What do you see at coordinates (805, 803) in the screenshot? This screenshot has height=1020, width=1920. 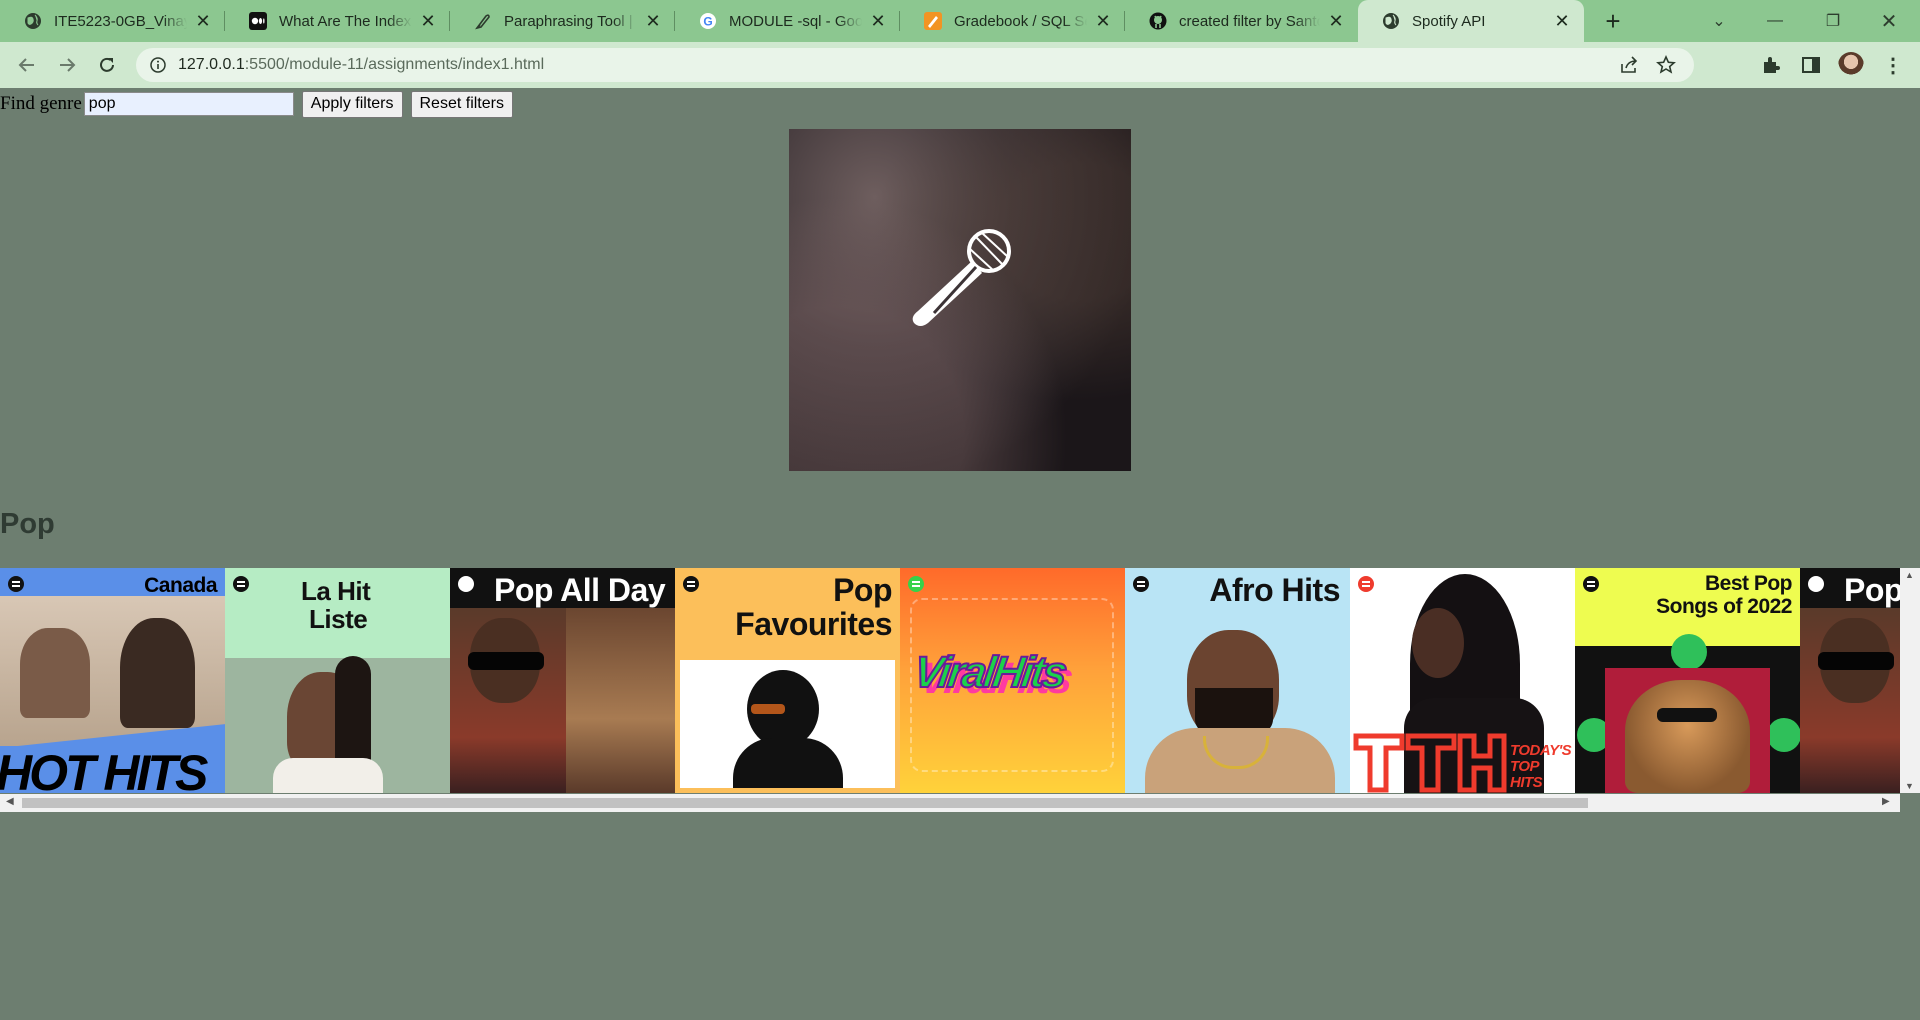 I see `scrollbar-thumb` at bounding box center [805, 803].